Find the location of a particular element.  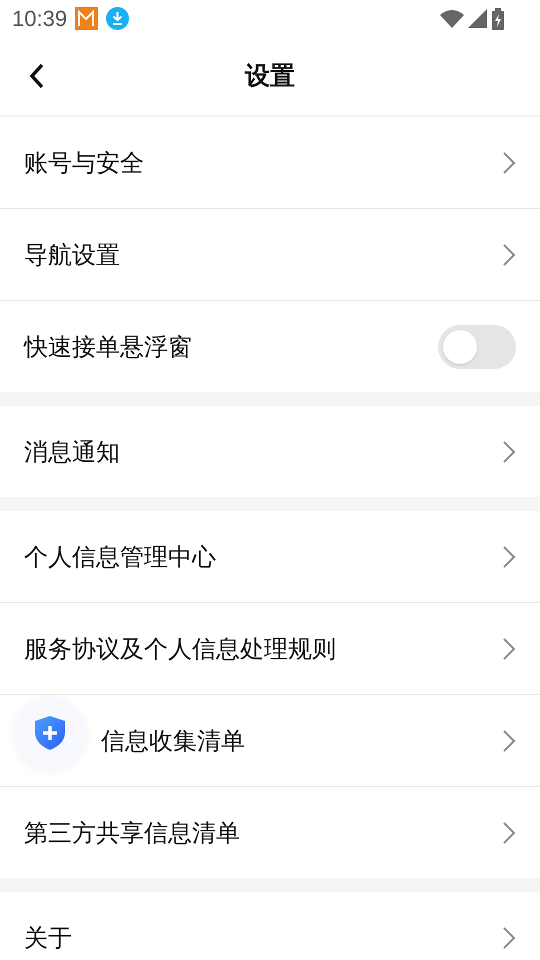

row-label: 信息收集清单 is located at coordinates (173, 741).